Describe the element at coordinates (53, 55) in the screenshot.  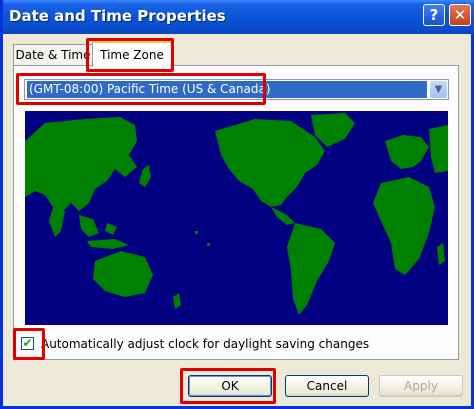
I see `tab-date-and-time: Date & Time` at that location.